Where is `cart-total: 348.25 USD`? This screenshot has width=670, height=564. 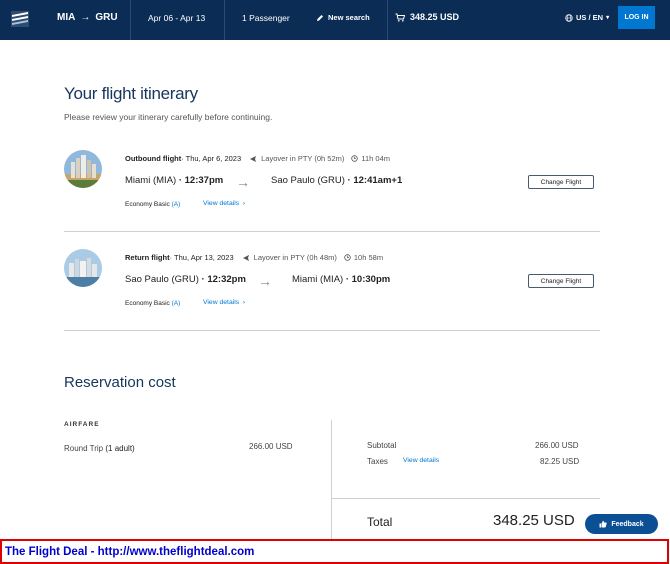
cart-total: 348.25 USD is located at coordinates (427, 17).